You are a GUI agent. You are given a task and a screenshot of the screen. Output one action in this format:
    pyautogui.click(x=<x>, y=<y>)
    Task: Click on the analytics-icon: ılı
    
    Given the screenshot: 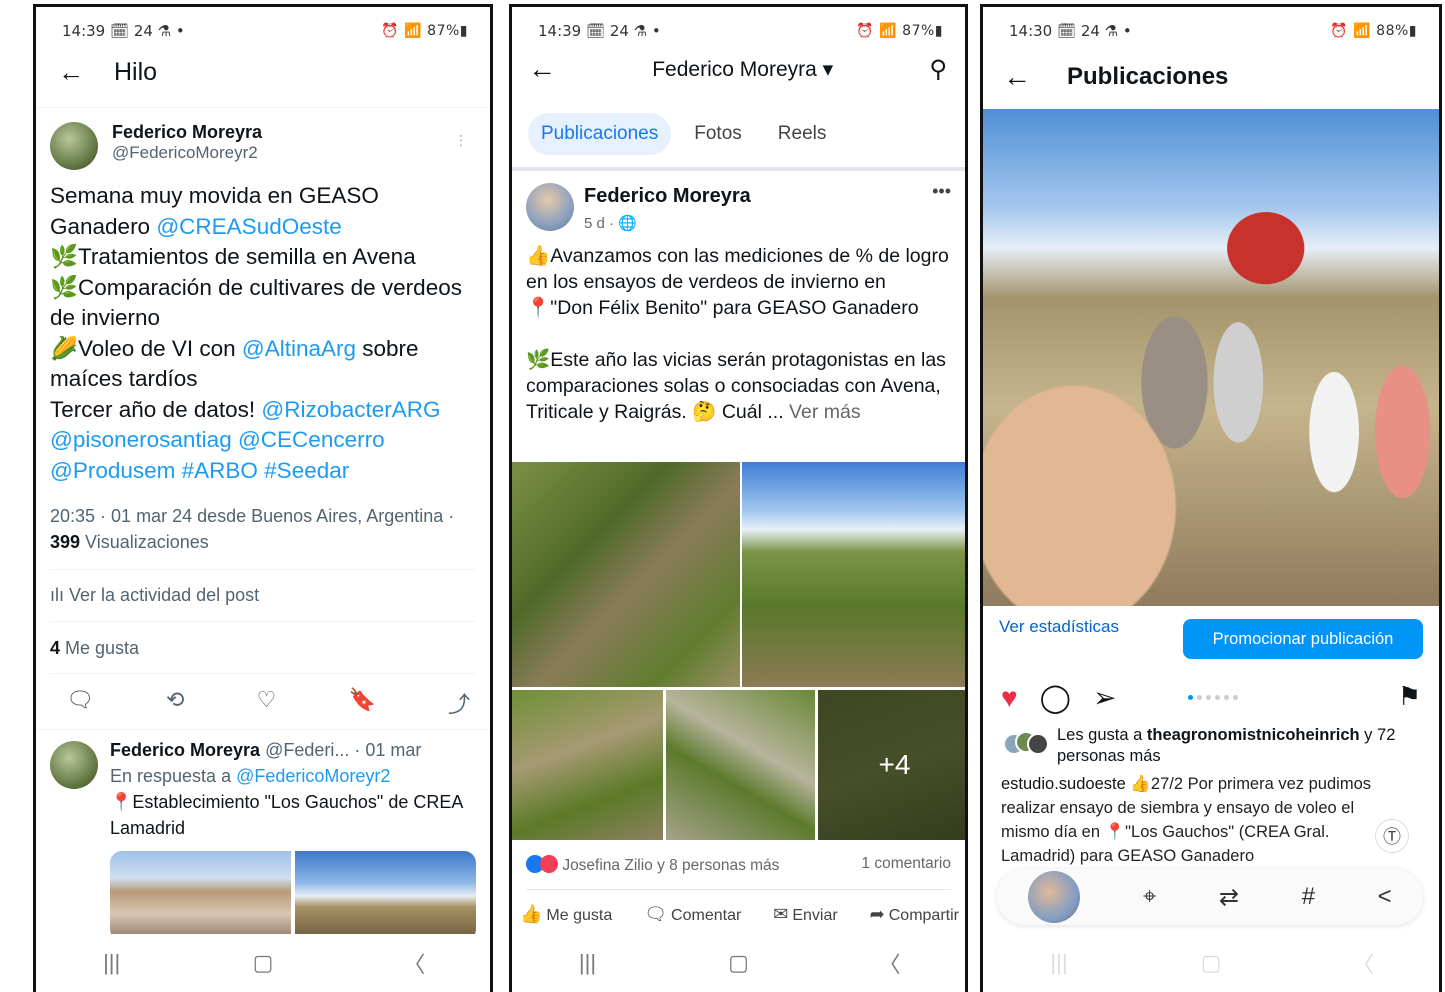 What is the action you would take?
    pyautogui.click(x=57, y=595)
    